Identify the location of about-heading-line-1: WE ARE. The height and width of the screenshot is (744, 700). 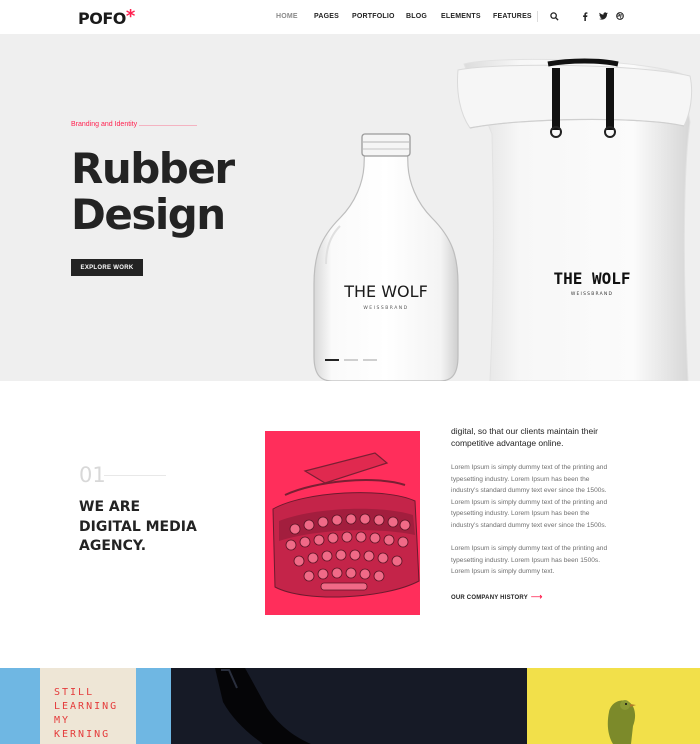
(110, 507).